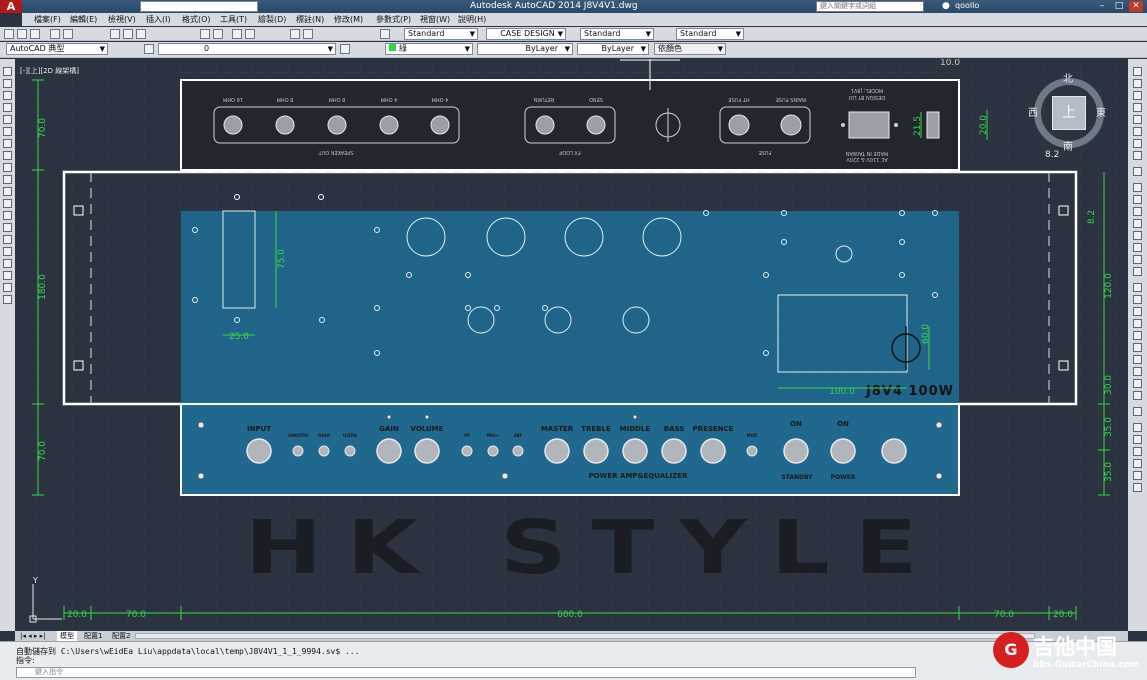  I want to click on gain-knob, so click(389, 451).